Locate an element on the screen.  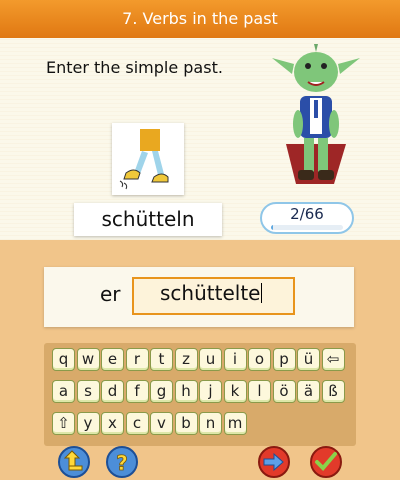
shift-key: ⇧ is located at coordinates (63, 423).